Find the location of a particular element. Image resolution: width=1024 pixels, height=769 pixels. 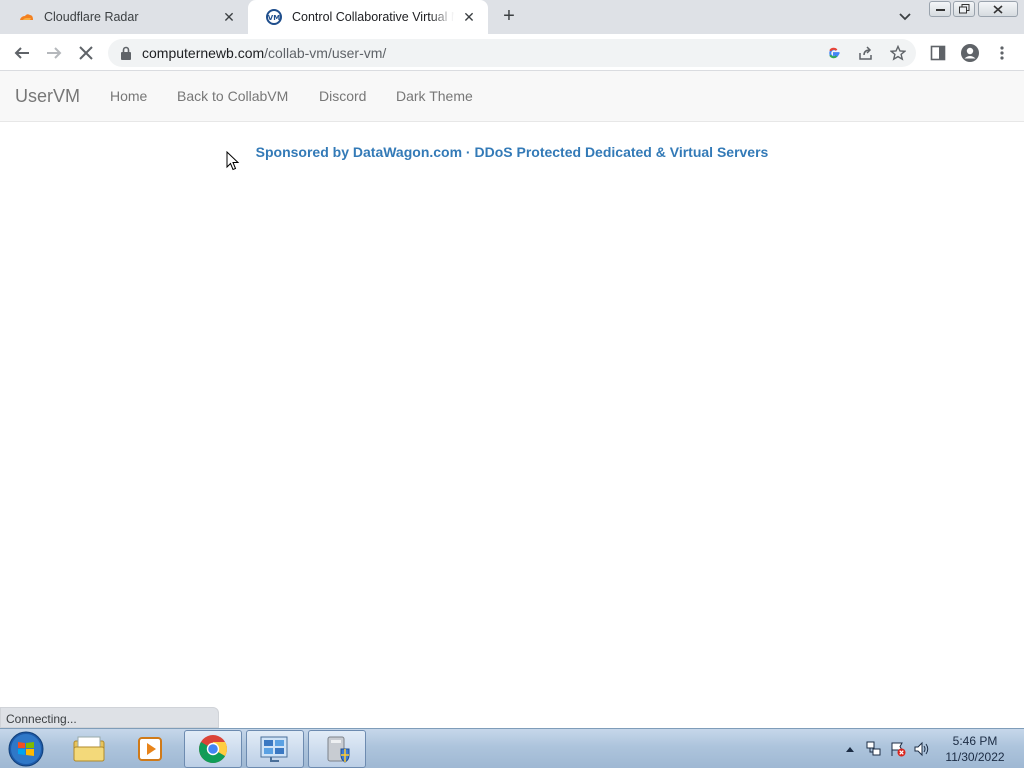

taskbar-control-panel is located at coordinates (275, 749).